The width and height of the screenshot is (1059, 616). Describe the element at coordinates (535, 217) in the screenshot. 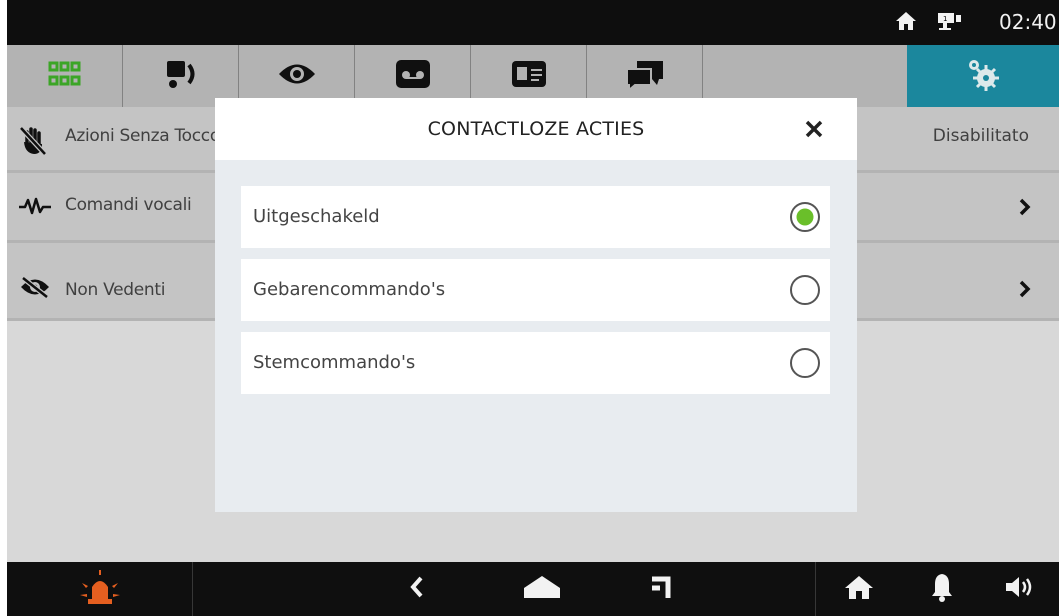

I see `option-disabled: Uitgeschakeld` at that location.